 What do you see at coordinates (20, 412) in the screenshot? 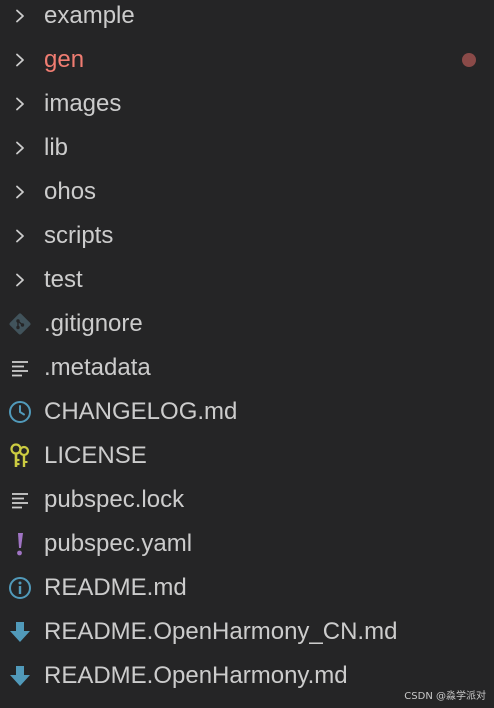
I see `clock-icon` at bounding box center [20, 412].